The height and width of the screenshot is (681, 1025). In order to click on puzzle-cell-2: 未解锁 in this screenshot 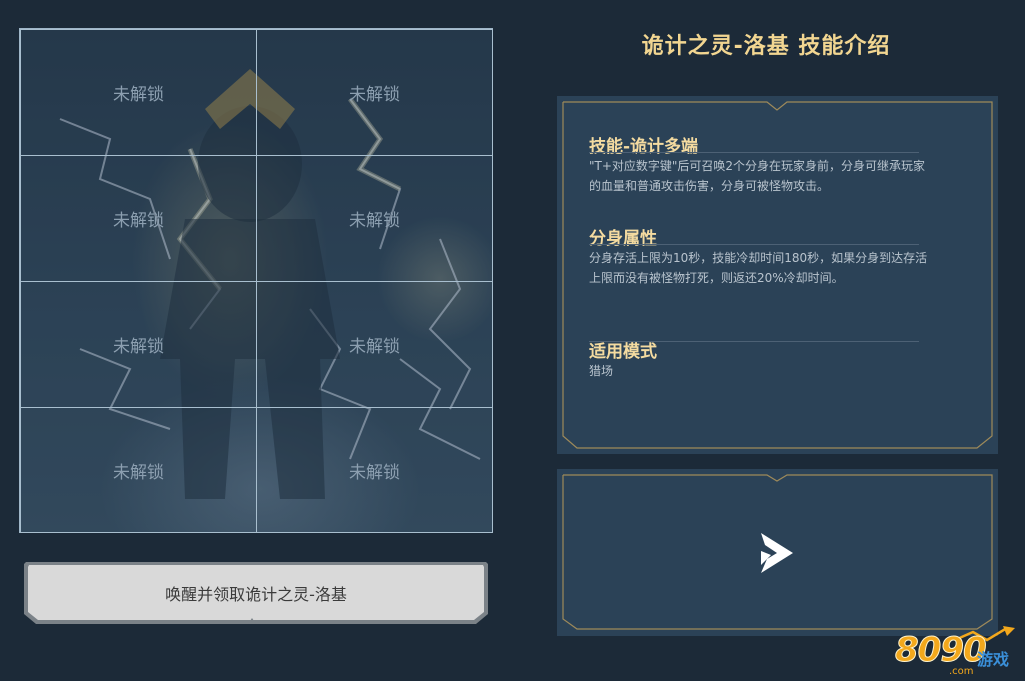, I will do `click(374, 92)`.